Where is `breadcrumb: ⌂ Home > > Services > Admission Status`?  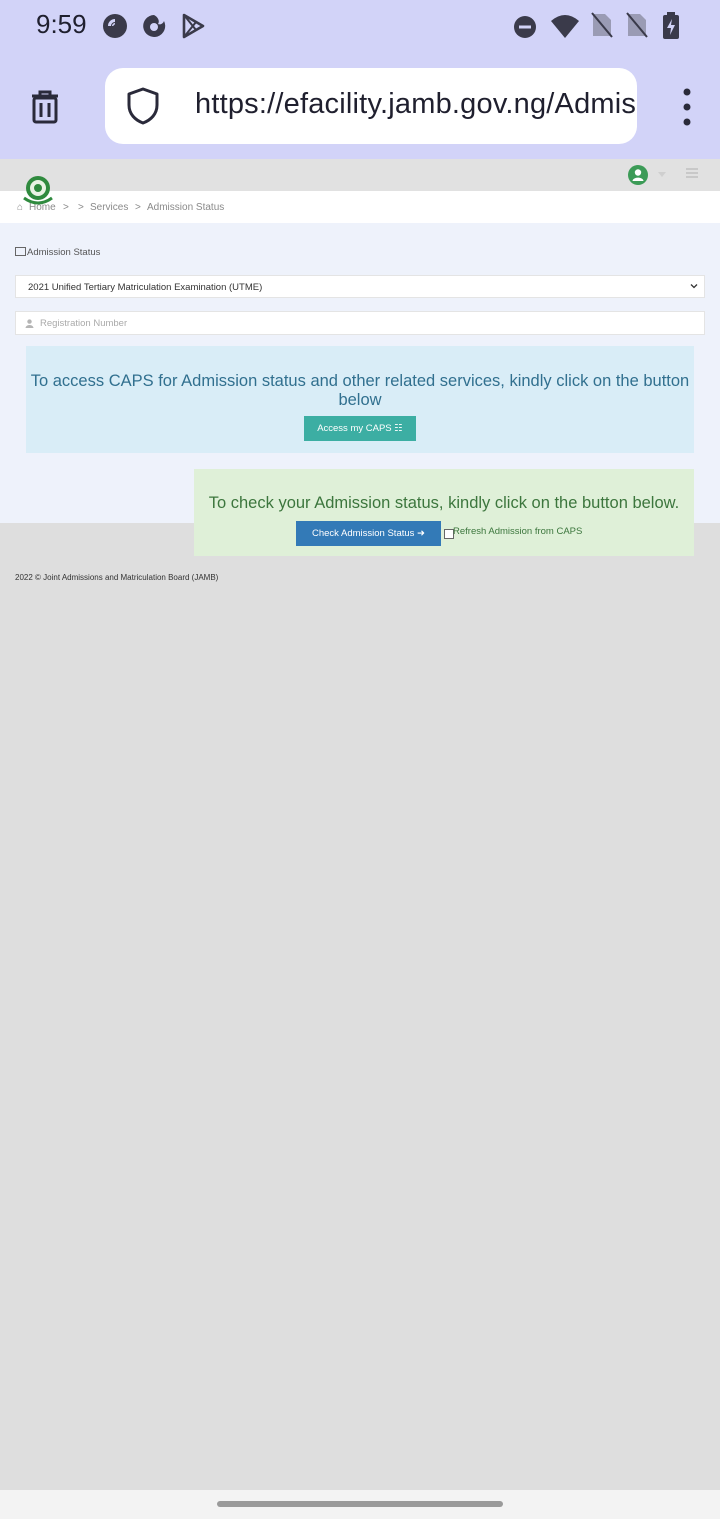 breadcrumb: ⌂ Home > > Services > Admission Status is located at coordinates (360, 207).